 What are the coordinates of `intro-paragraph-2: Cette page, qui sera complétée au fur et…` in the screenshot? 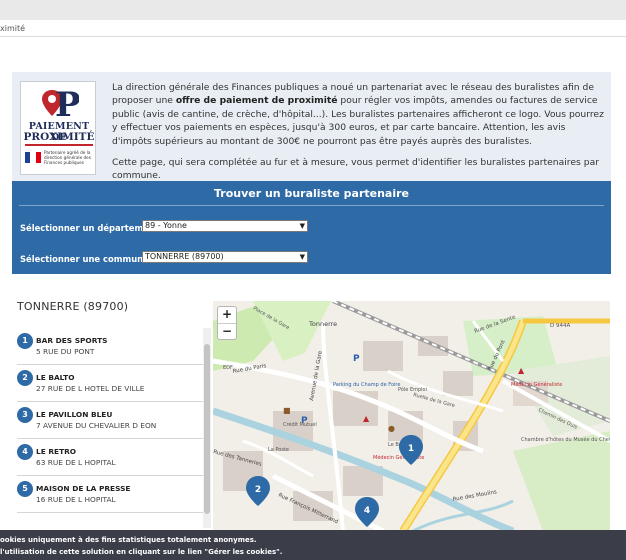 It's located at (355, 169).